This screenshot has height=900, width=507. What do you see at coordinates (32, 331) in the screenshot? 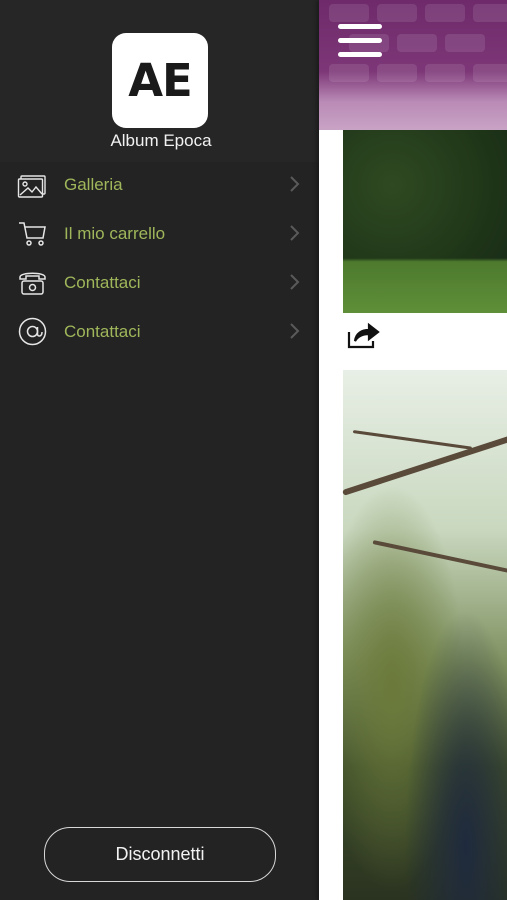
I see `at-sign-icon` at bounding box center [32, 331].